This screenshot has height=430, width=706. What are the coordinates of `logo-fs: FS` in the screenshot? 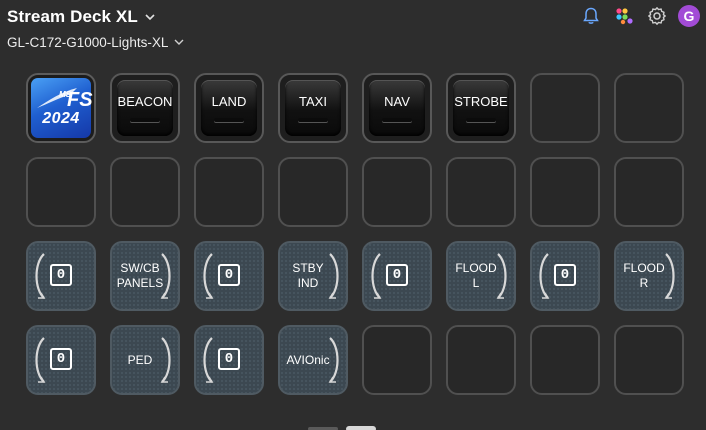 It's located at (80, 100).